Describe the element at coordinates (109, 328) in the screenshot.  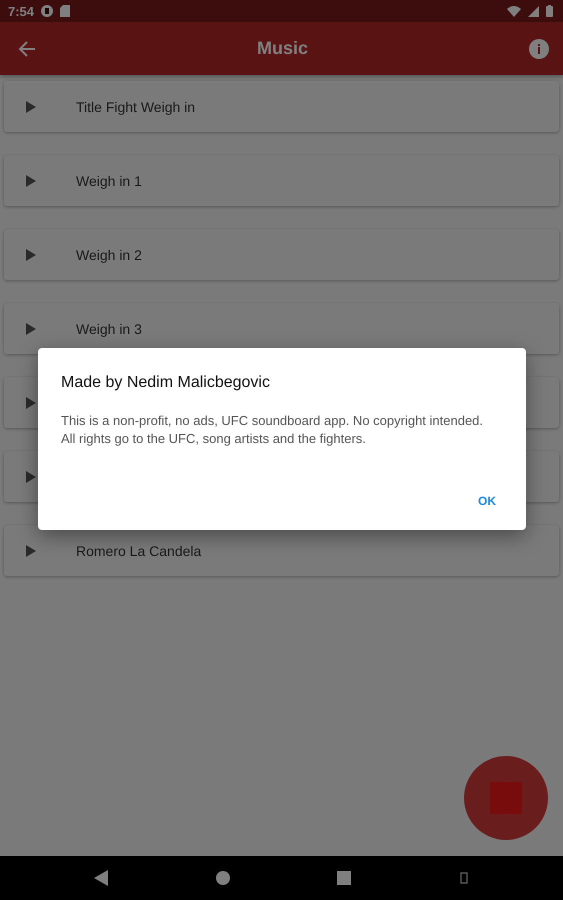
I see `track-title: Weigh in 3` at that location.